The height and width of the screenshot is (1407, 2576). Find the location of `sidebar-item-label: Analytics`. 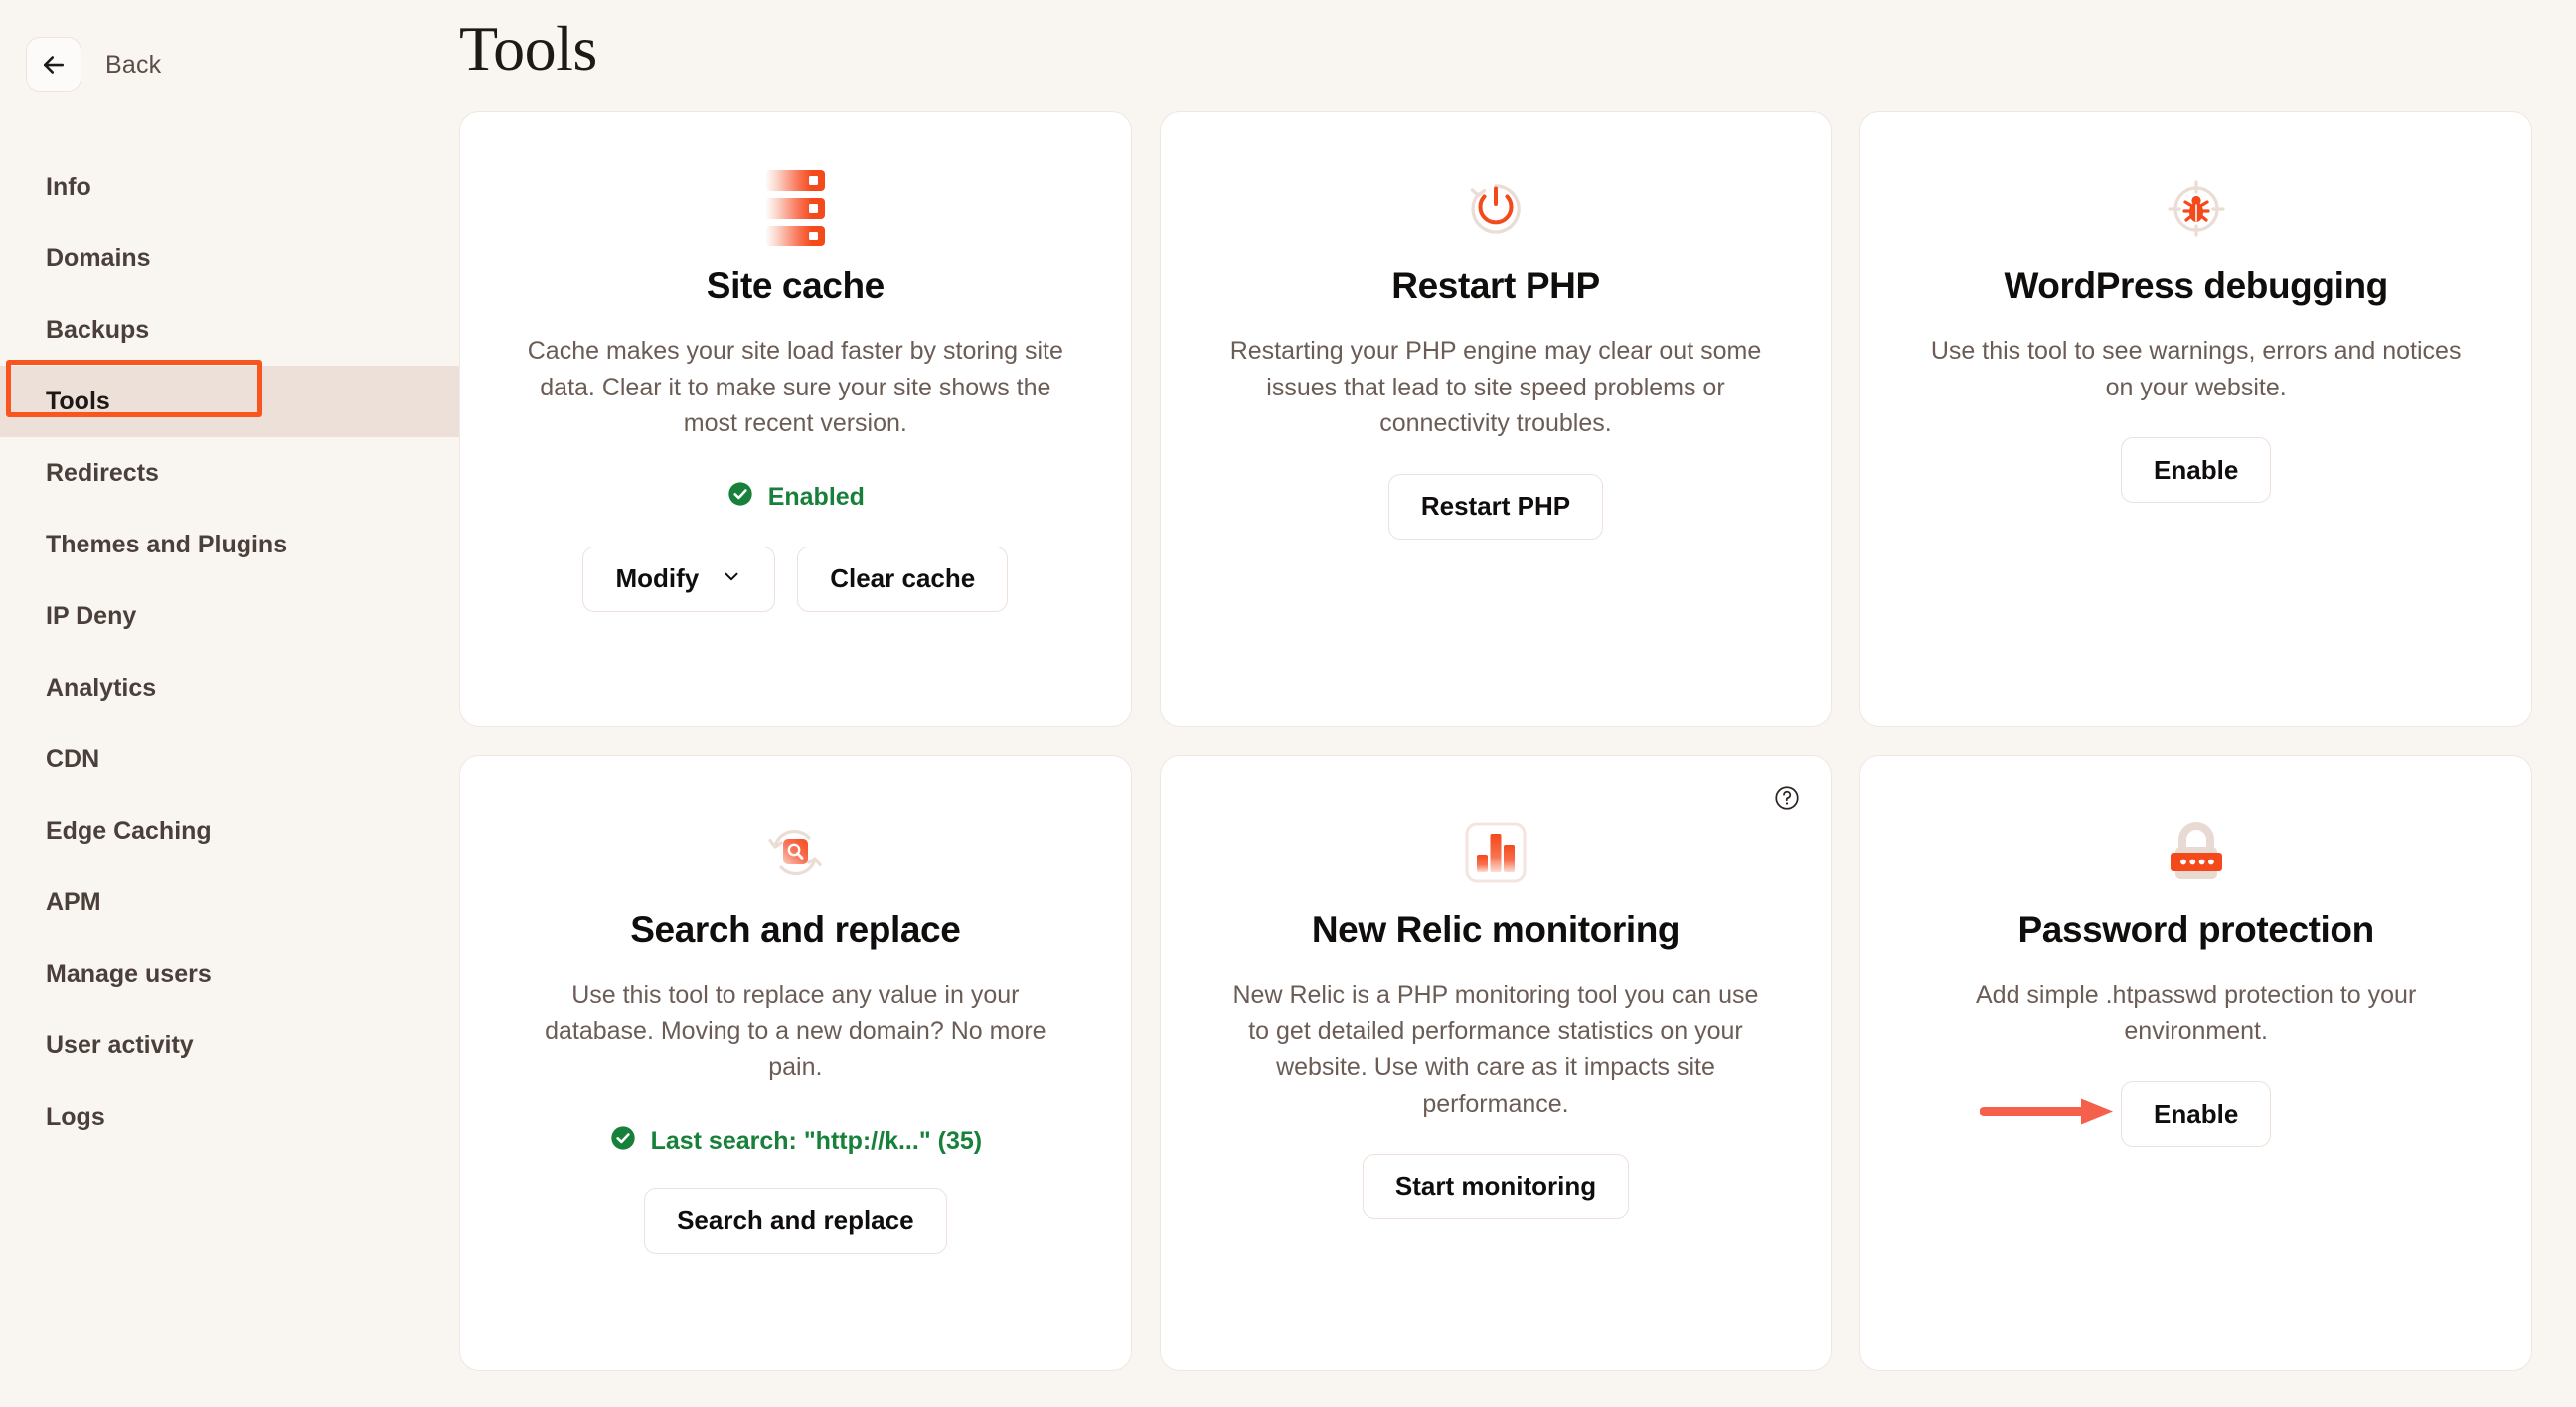

sidebar-item-label: Analytics is located at coordinates (101, 687).